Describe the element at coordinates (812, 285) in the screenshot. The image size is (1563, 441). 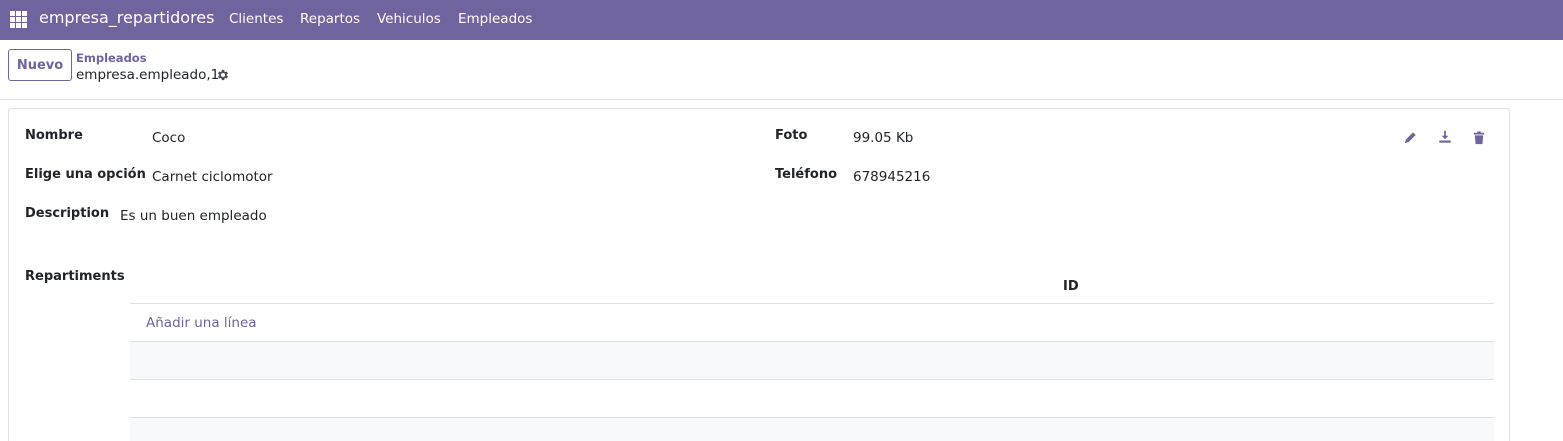
I see `table-header: ID` at that location.